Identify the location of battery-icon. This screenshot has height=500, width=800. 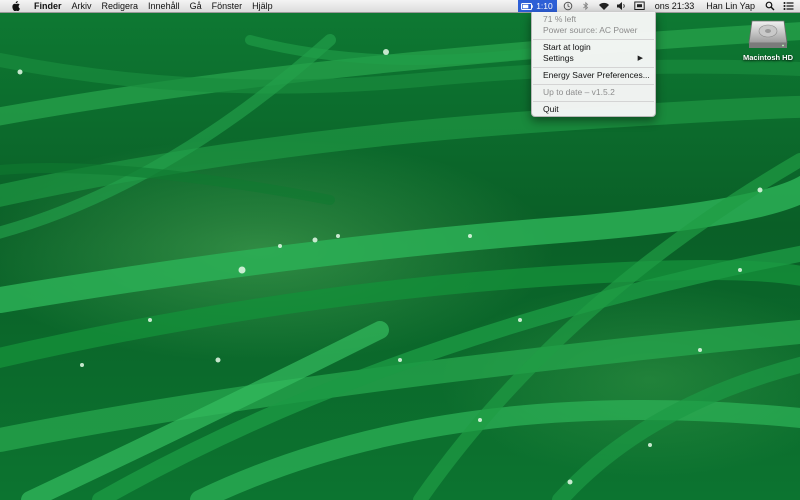
(527, 6).